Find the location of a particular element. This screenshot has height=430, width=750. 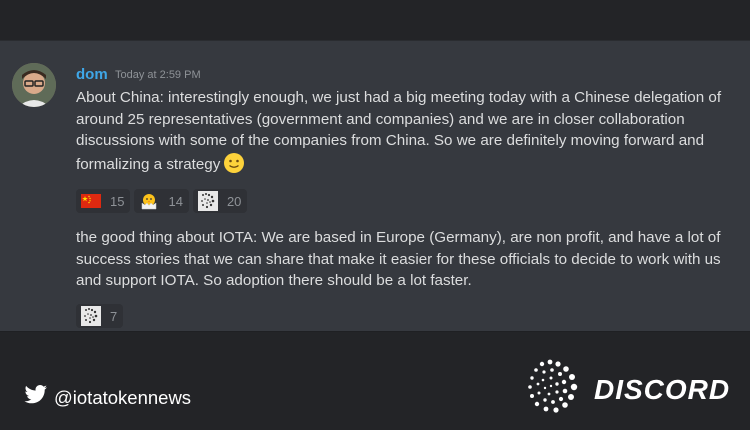

twitter-handle: @iotatokennews is located at coordinates (107, 397).